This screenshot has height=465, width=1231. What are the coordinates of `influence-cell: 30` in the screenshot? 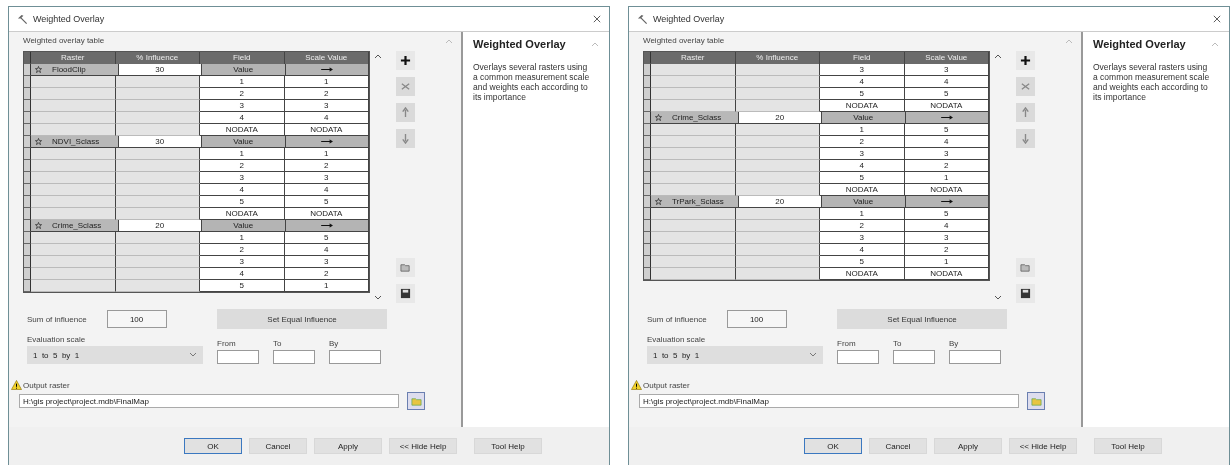 It's located at (160, 70).